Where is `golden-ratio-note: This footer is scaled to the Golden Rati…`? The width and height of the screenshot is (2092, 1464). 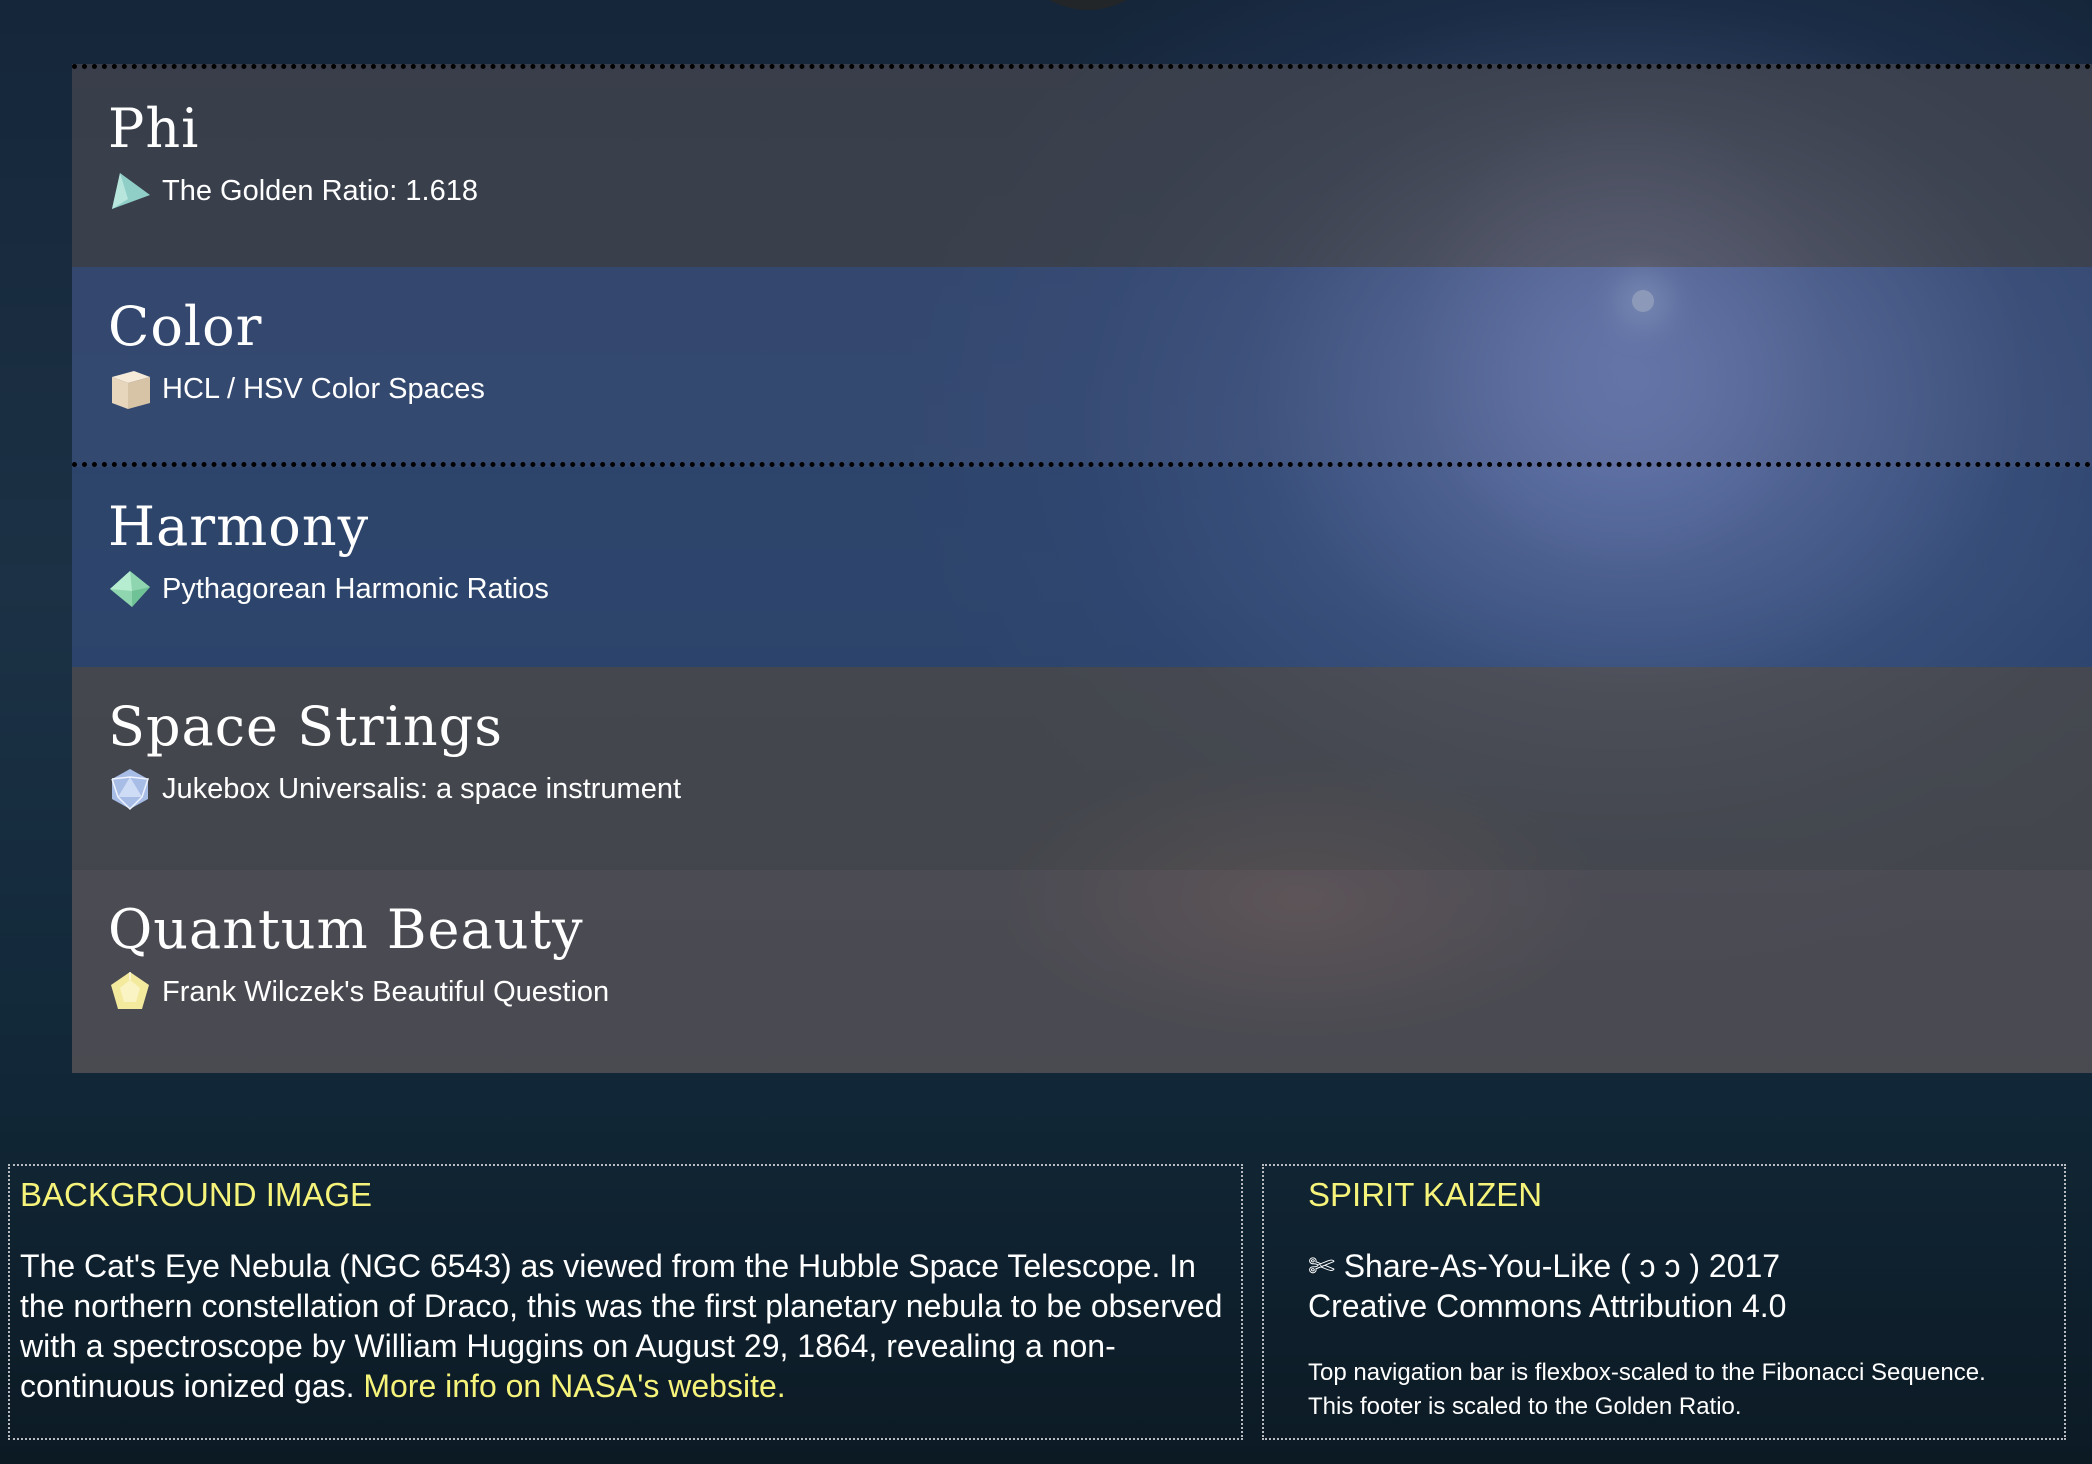 golden-ratio-note: This footer is scaled to the Golden Rati… is located at coordinates (1525, 1406).